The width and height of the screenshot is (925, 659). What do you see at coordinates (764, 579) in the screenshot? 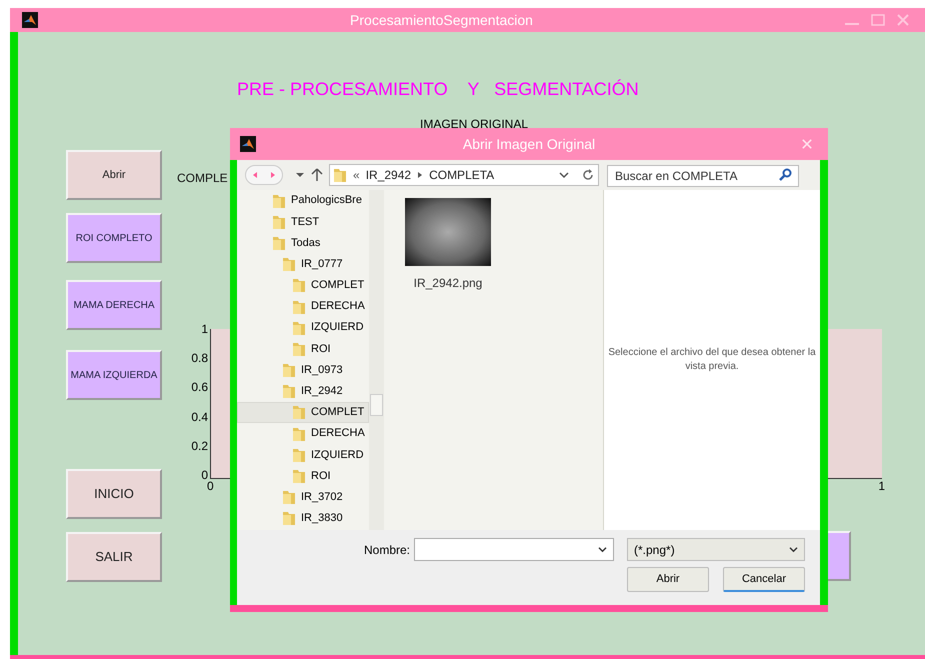
I see `dialog-button: Cancelar` at bounding box center [764, 579].